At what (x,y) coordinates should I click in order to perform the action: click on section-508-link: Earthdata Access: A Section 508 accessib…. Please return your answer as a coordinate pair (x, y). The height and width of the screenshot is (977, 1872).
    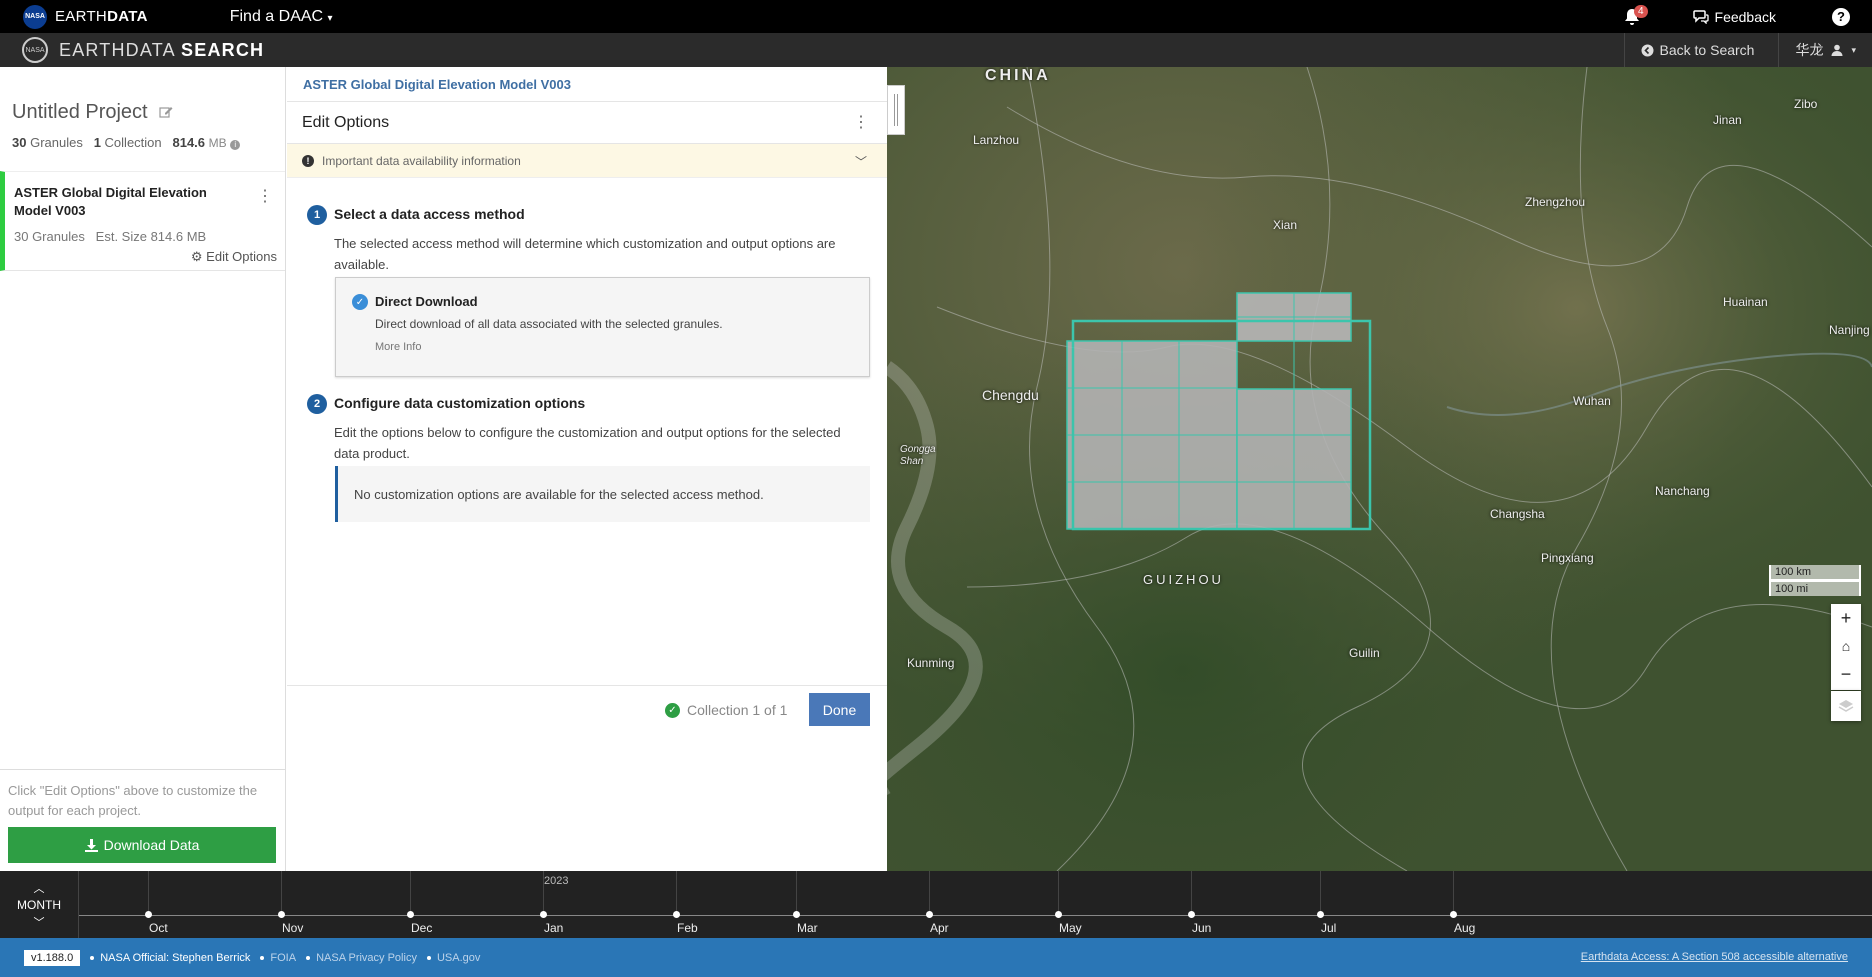
    Looking at the image, I should click on (1714, 957).